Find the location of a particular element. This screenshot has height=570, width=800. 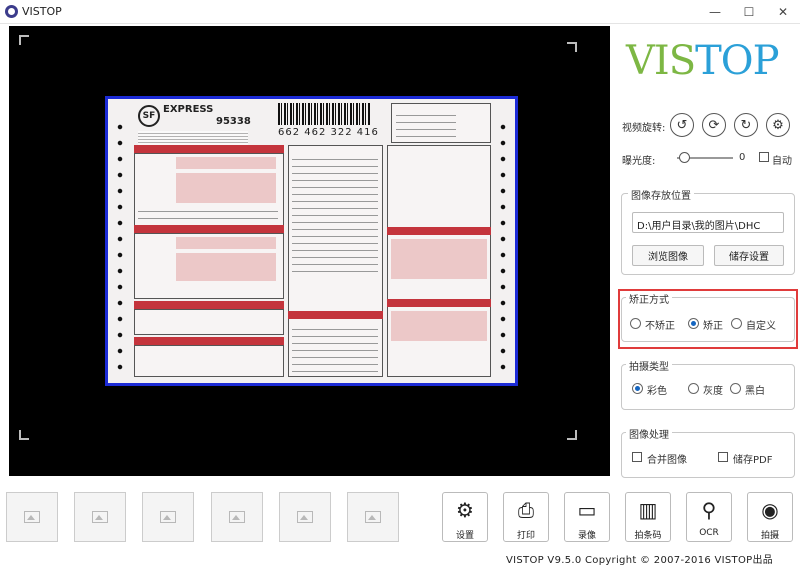

weight-header-bar is located at coordinates (209, 341).